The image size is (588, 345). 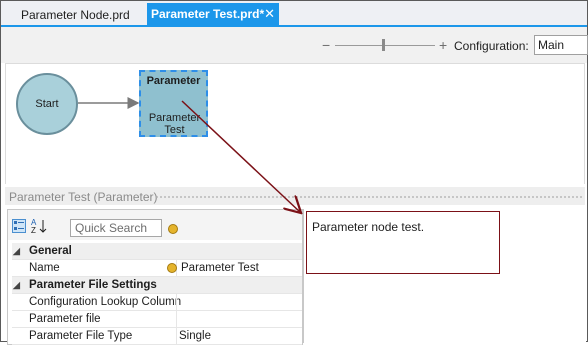 What do you see at coordinates (44, 268) in the screenshot?
I see `property-name: Name` at bounding box center [44, 268].